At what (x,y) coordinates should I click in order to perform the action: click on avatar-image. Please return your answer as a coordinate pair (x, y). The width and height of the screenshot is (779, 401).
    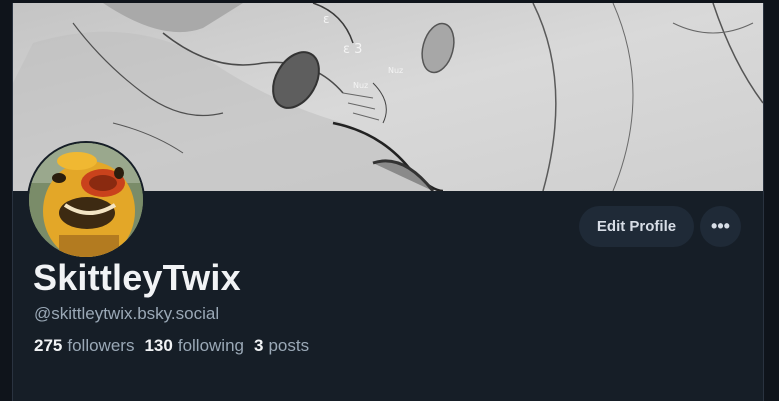
    Looking at the image, I should click on (86, 200).